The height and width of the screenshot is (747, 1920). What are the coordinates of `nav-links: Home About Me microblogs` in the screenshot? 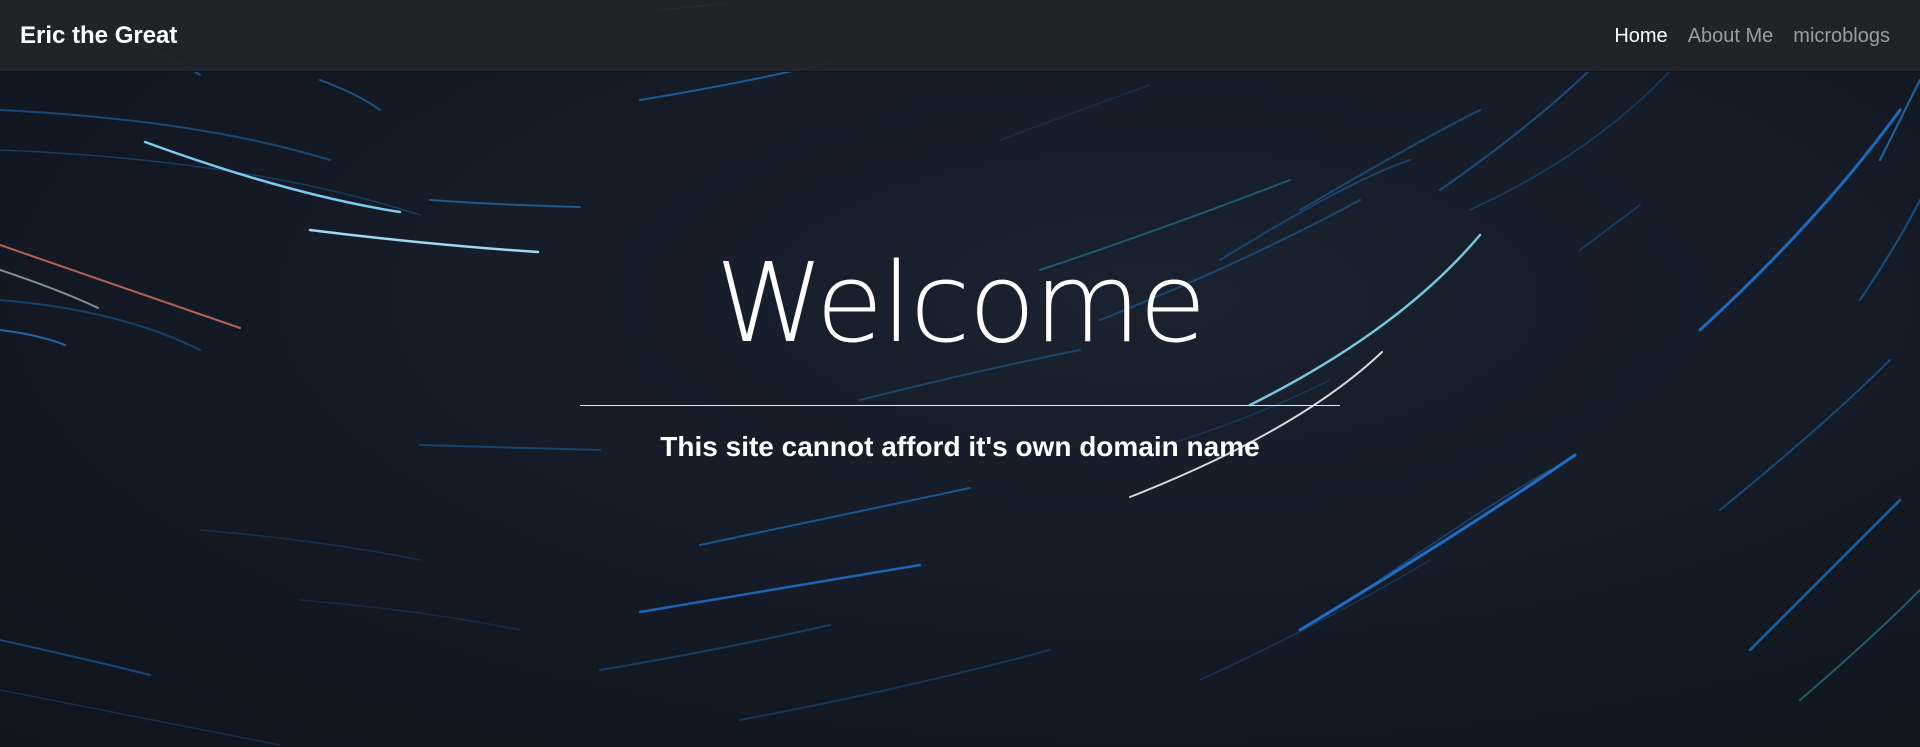 It's located at (1752, 36).